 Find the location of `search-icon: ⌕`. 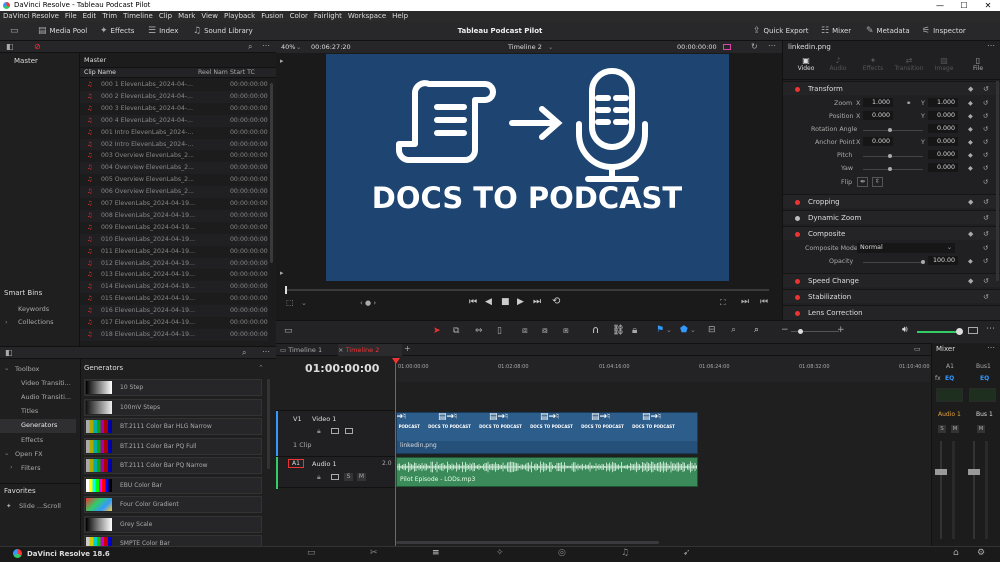

search-icon: ⌕ is located at coordinates (250, 47).